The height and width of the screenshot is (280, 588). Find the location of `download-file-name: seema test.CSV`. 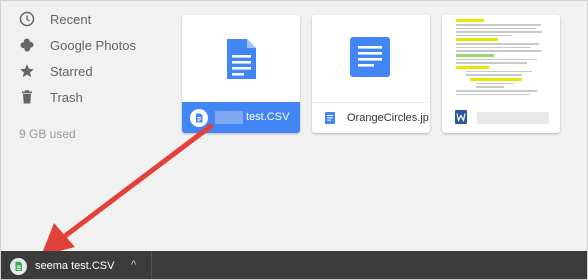

download-file-name: seema test.CSV is located at coordinates (75, 266).